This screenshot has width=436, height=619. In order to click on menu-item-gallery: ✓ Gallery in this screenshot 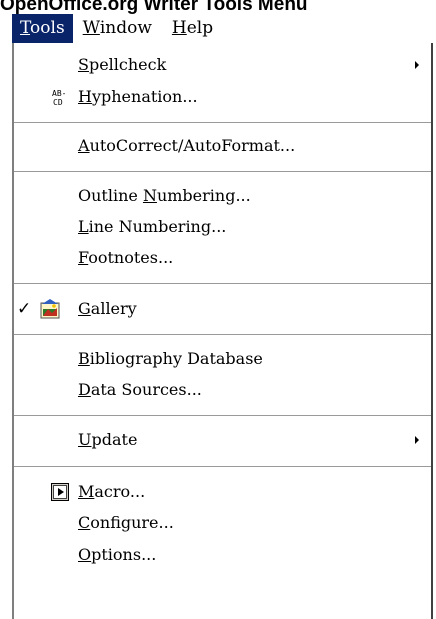, I will do `click(222, 309)`.